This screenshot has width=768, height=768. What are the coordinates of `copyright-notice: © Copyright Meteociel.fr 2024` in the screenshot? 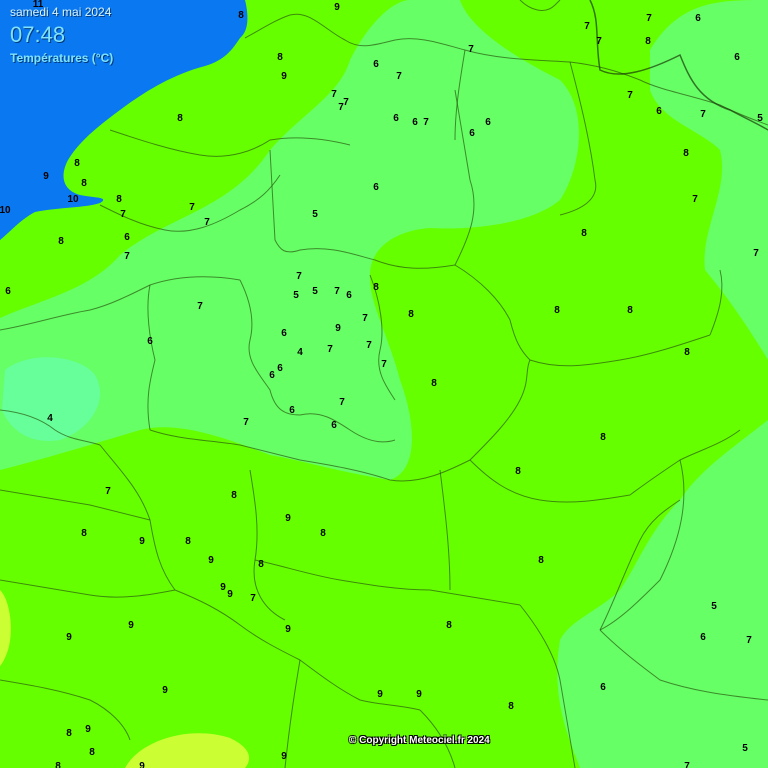 It's located at (419, 740).